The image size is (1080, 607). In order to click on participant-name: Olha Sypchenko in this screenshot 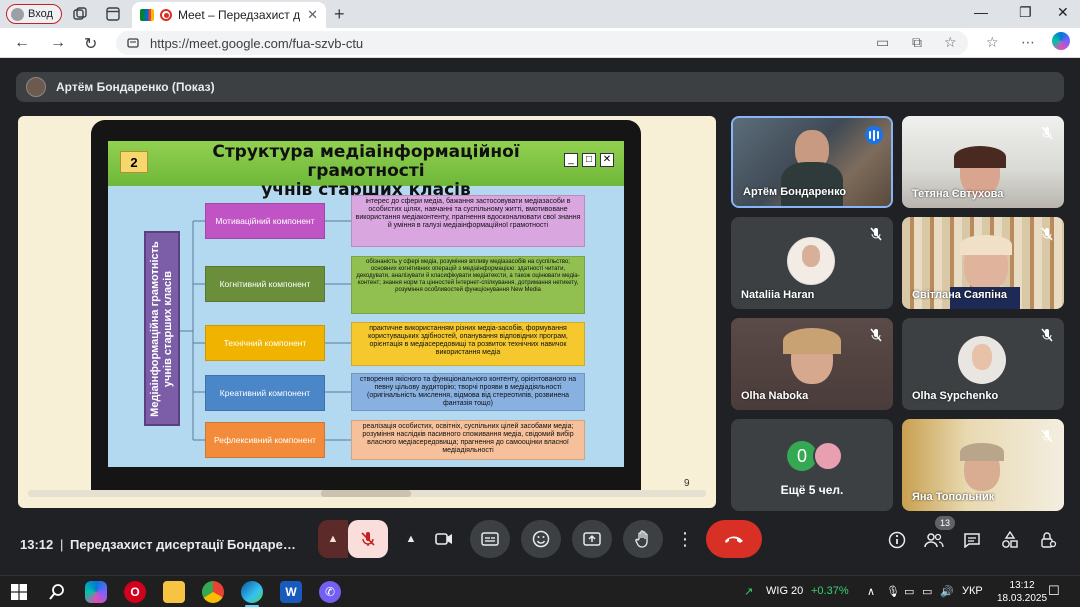, I will do `click(955, 396)`.